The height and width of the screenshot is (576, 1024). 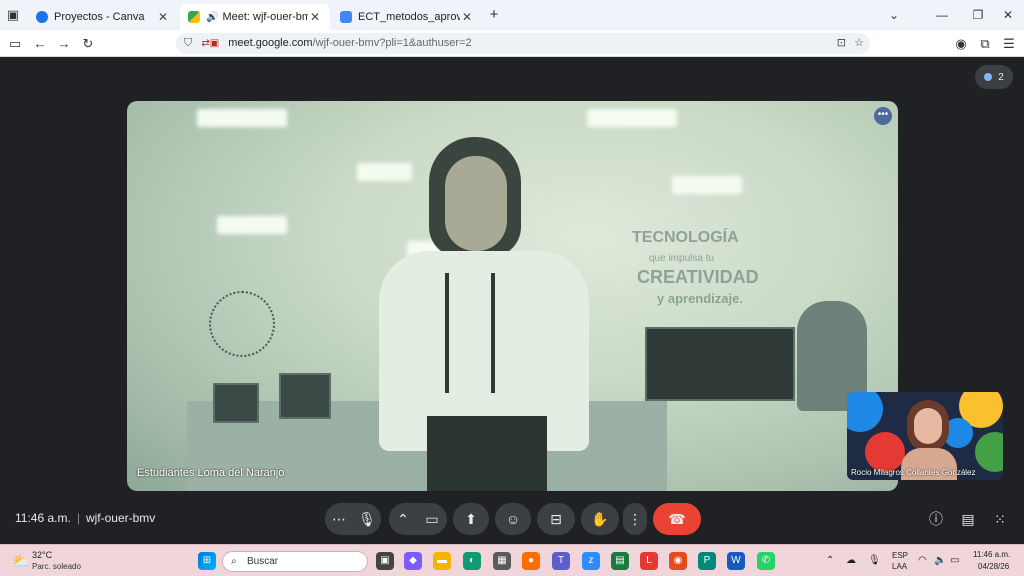 I want to click on tab-title: ECT_metodos_aprovechar_meta, so click(x=409, y=17).